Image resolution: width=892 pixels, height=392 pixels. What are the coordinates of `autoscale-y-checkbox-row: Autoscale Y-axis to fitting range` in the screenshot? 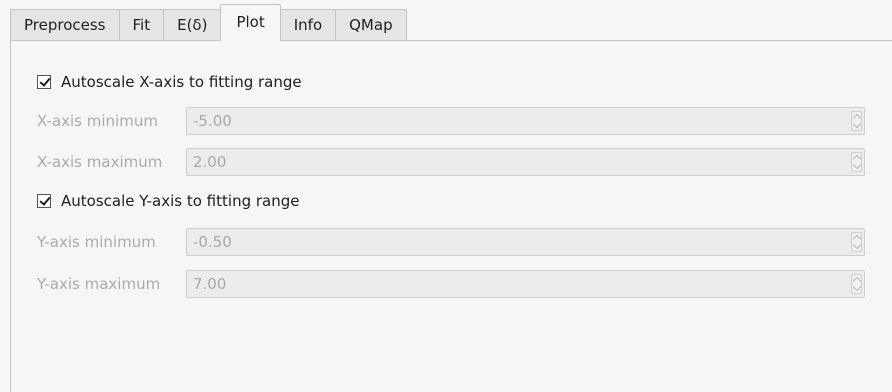 It's located at (168, 201).